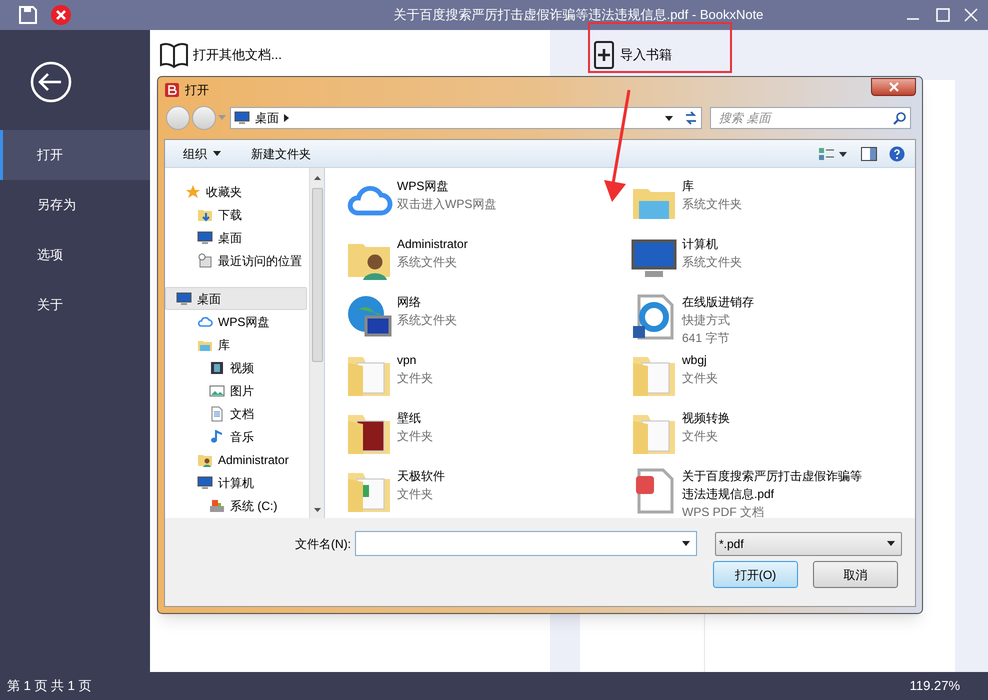 The image size is (988, 700). Describe the element at coordinates (772, 263) in the screenshot. I see `file-item: 计算机 系统文件夹` at that location.